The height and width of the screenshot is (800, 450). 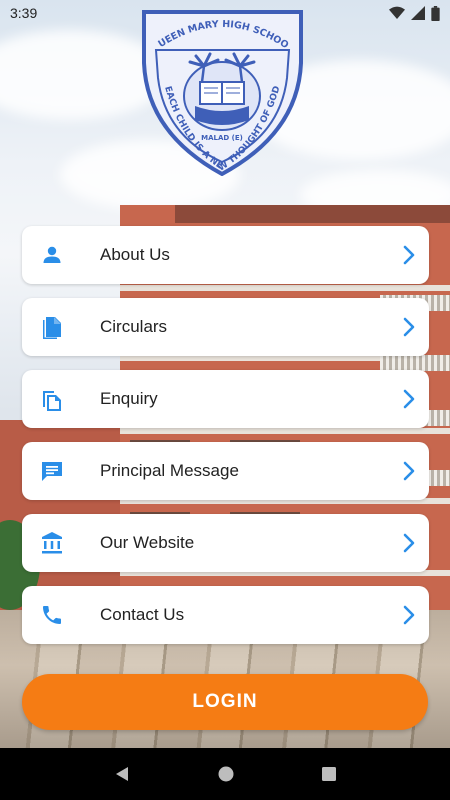 What do you see at coordinates (225, 327) in the screenshot?
I see `menu-item-circulars: Circulars` at bounding box center [225, 327].